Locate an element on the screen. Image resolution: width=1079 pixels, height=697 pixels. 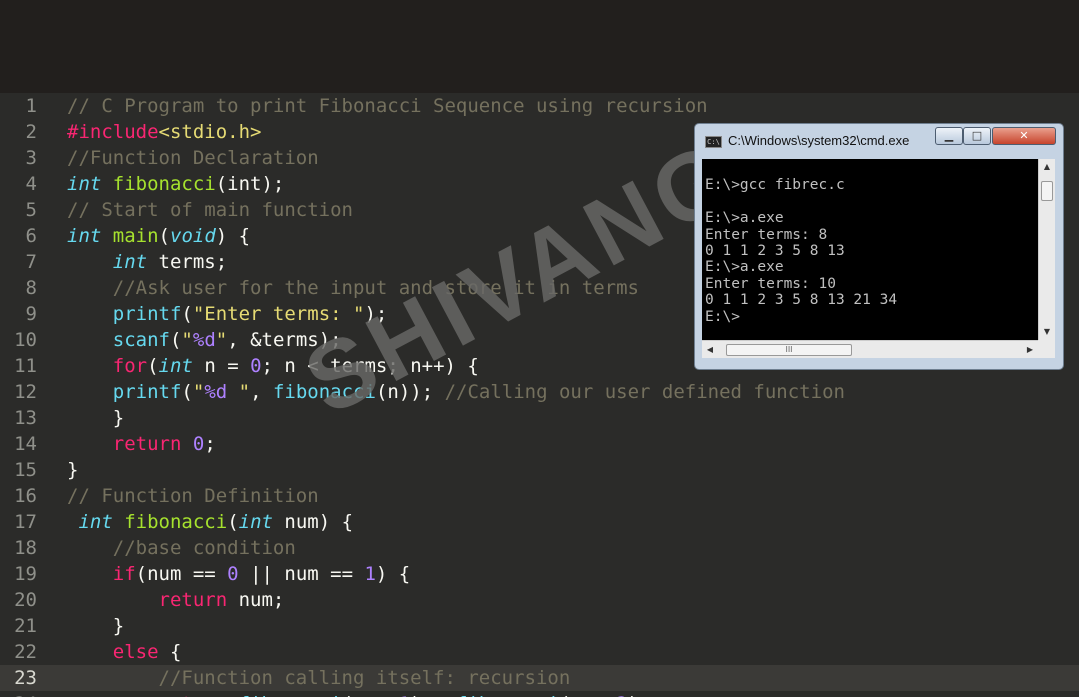
console-line: Enter terms: 10 is located at coordinates (770, 283).